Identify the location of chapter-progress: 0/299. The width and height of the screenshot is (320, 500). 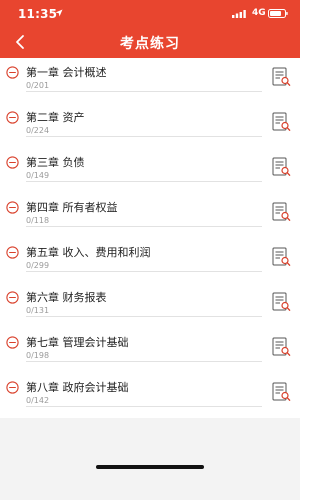
(38, 265).